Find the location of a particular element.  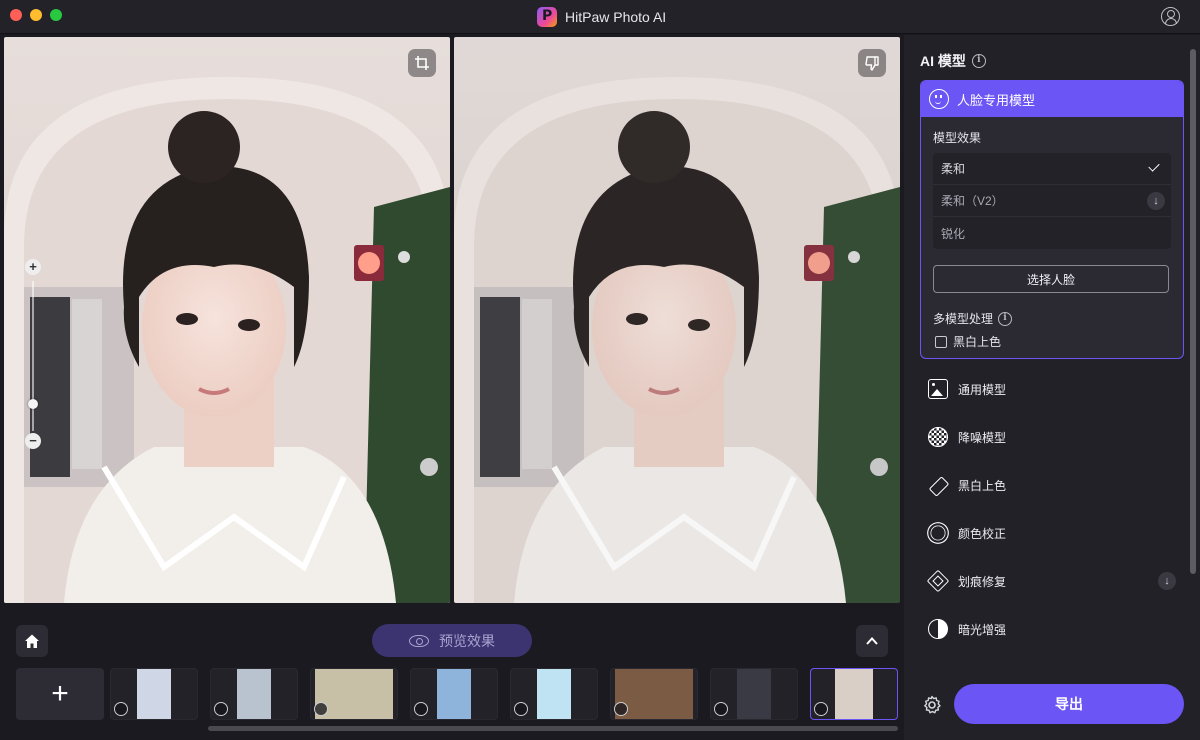

preview-effect-label: 预览效果 is located at coordinates (467, 640).